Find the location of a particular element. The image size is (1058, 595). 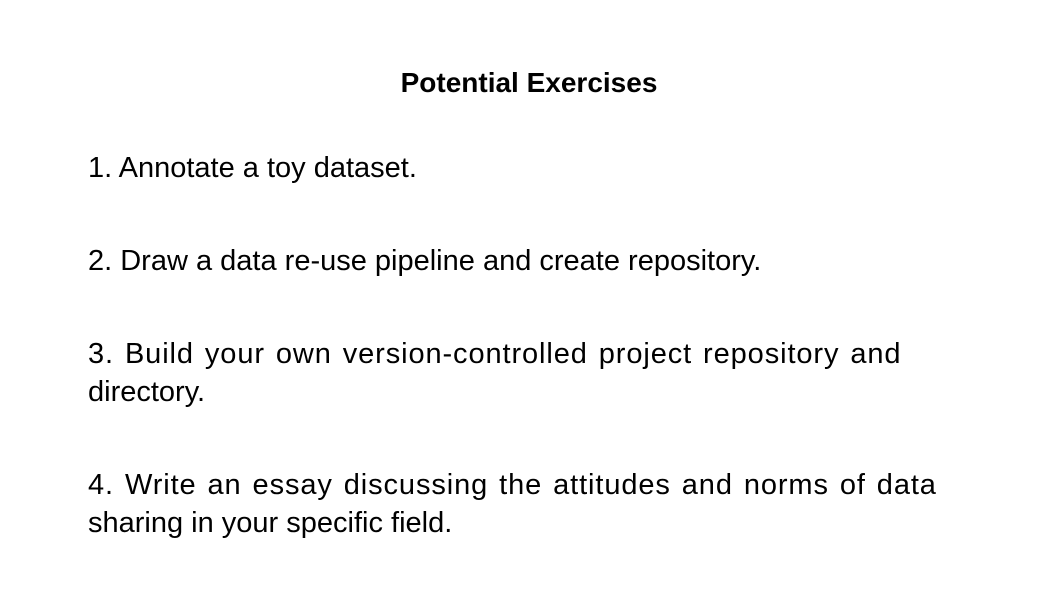

exercise-line: sharing in your specific field. is located at coordinates (270, 523).